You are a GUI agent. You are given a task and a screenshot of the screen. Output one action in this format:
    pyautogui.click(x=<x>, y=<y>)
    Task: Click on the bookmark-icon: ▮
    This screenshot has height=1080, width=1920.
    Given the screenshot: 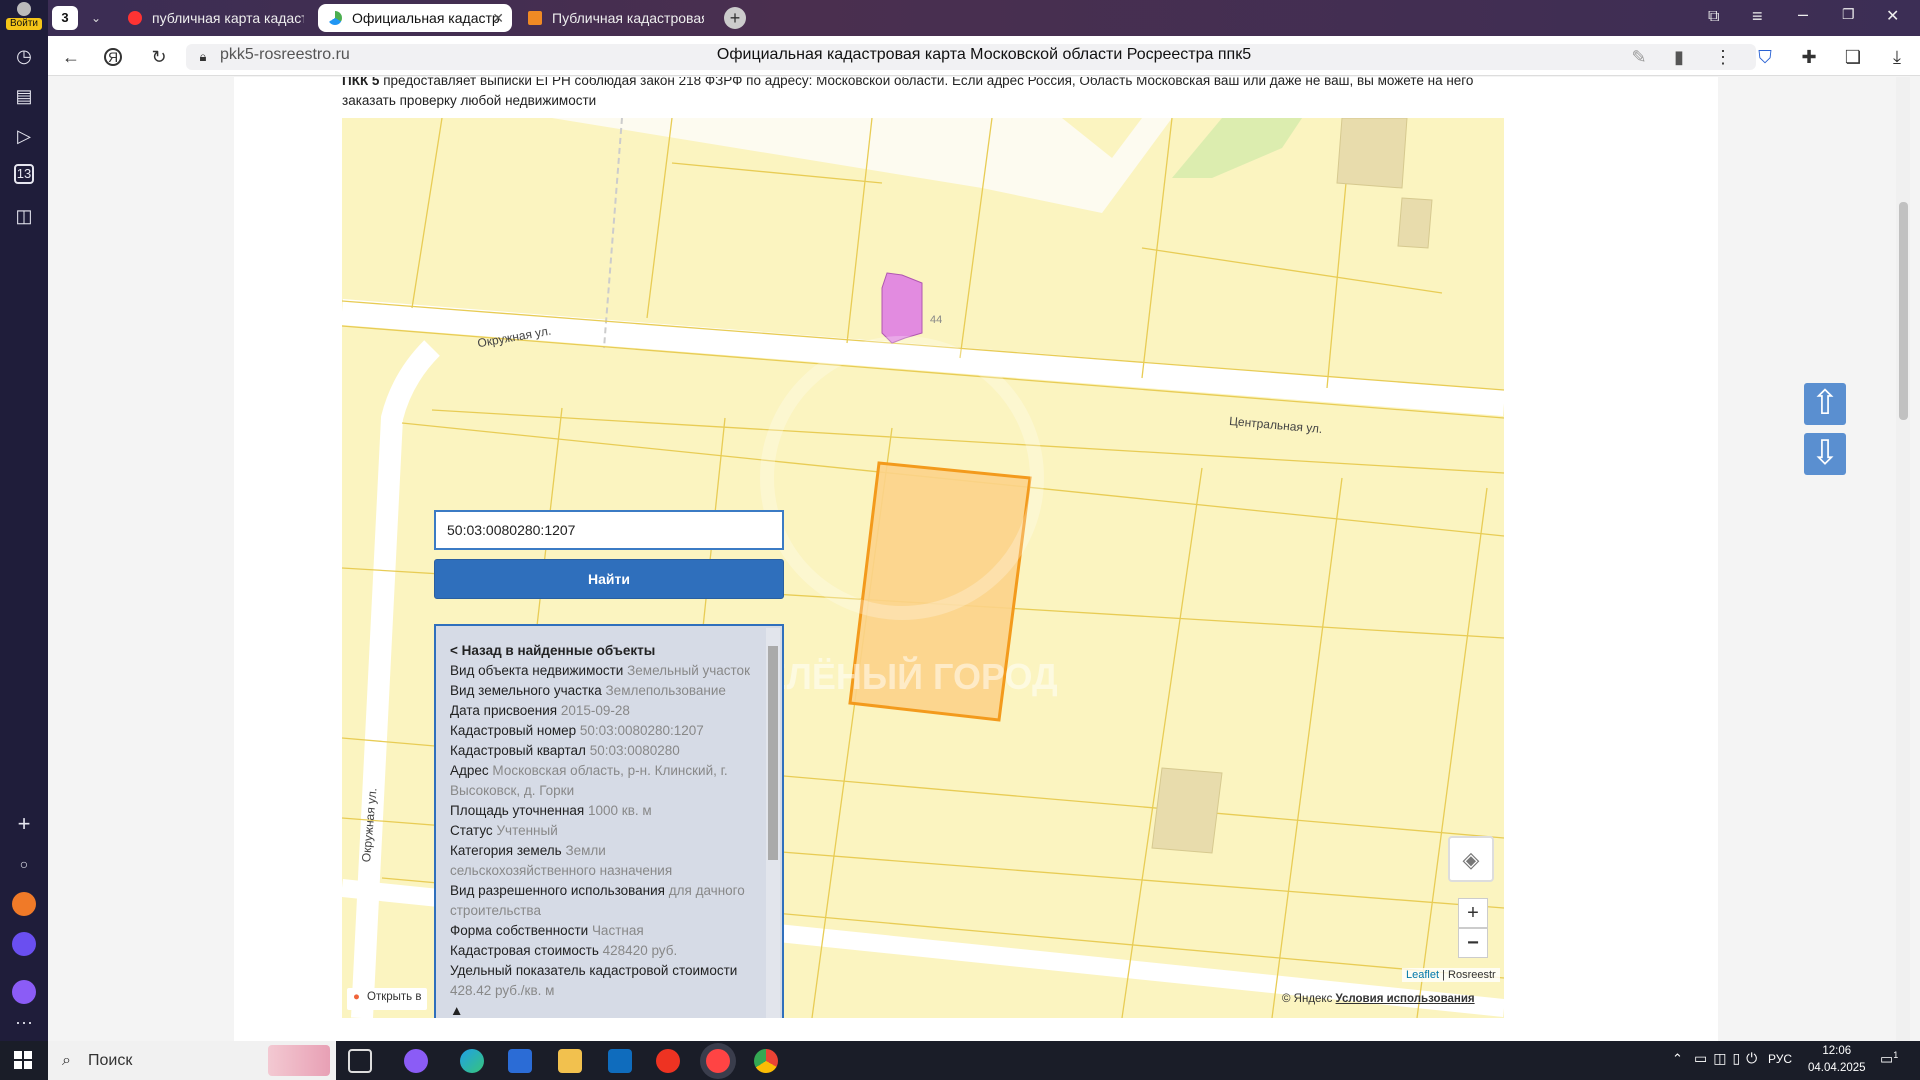 What is the action you would take?
    pyautogui.click(x=1679, y=57)
    